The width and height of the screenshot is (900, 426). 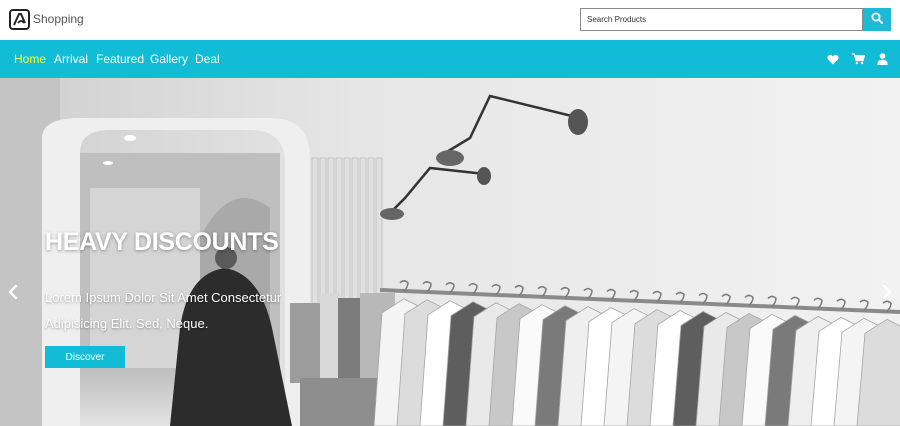 I want to click on nav-item-deal: Deal, so click(x=207, y=59).